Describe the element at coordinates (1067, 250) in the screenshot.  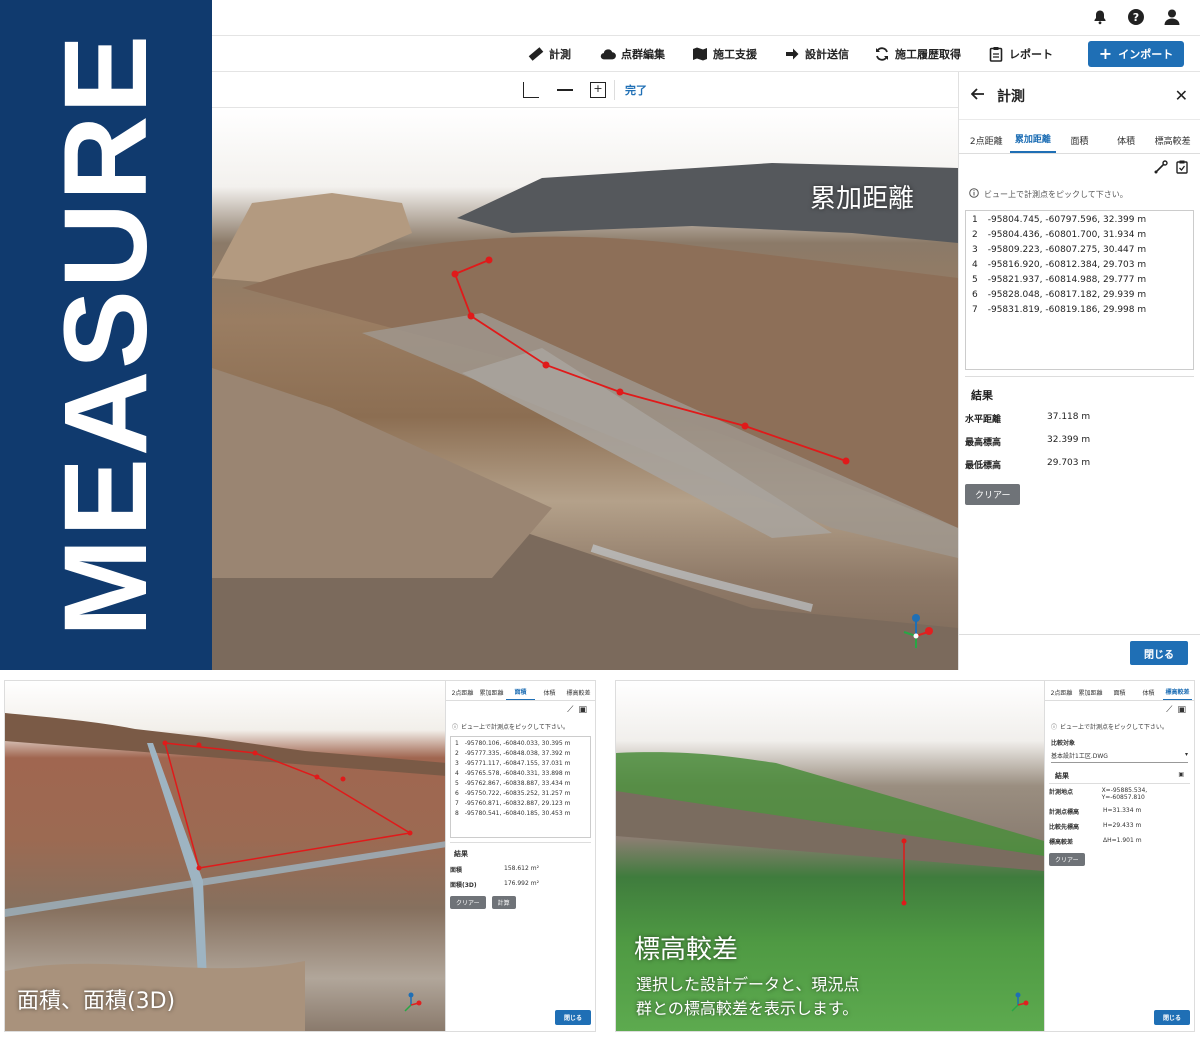
I see `point-coord: -95809.223, -60807.275, 30.447 m` at that location.